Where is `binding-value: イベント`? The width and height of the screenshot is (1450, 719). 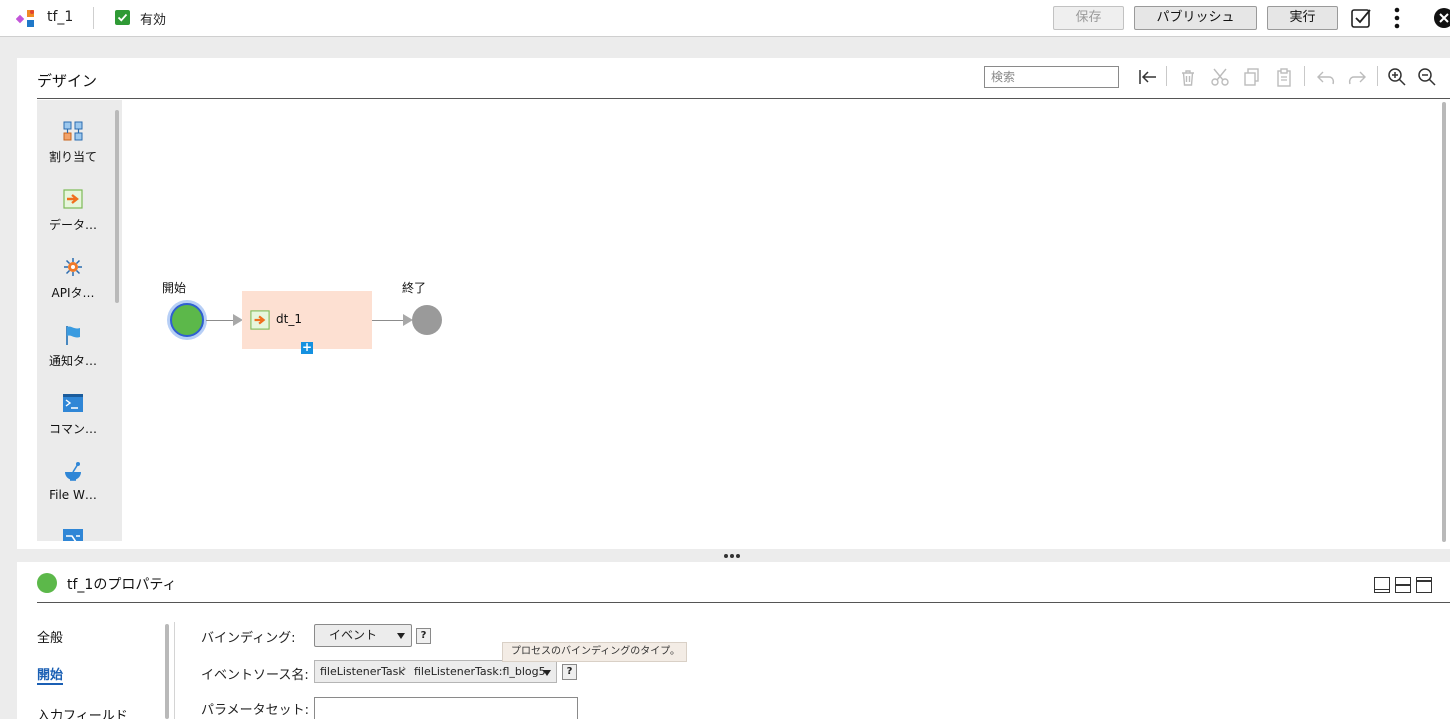 binding-value: イベント is located at coordinates (353, 635).